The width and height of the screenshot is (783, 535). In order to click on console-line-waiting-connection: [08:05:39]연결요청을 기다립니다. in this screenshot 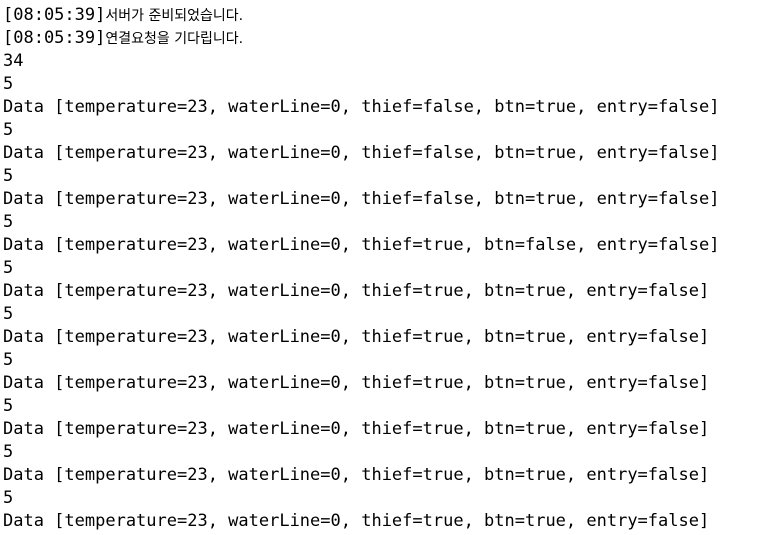, I will do `click(393, 38)`.